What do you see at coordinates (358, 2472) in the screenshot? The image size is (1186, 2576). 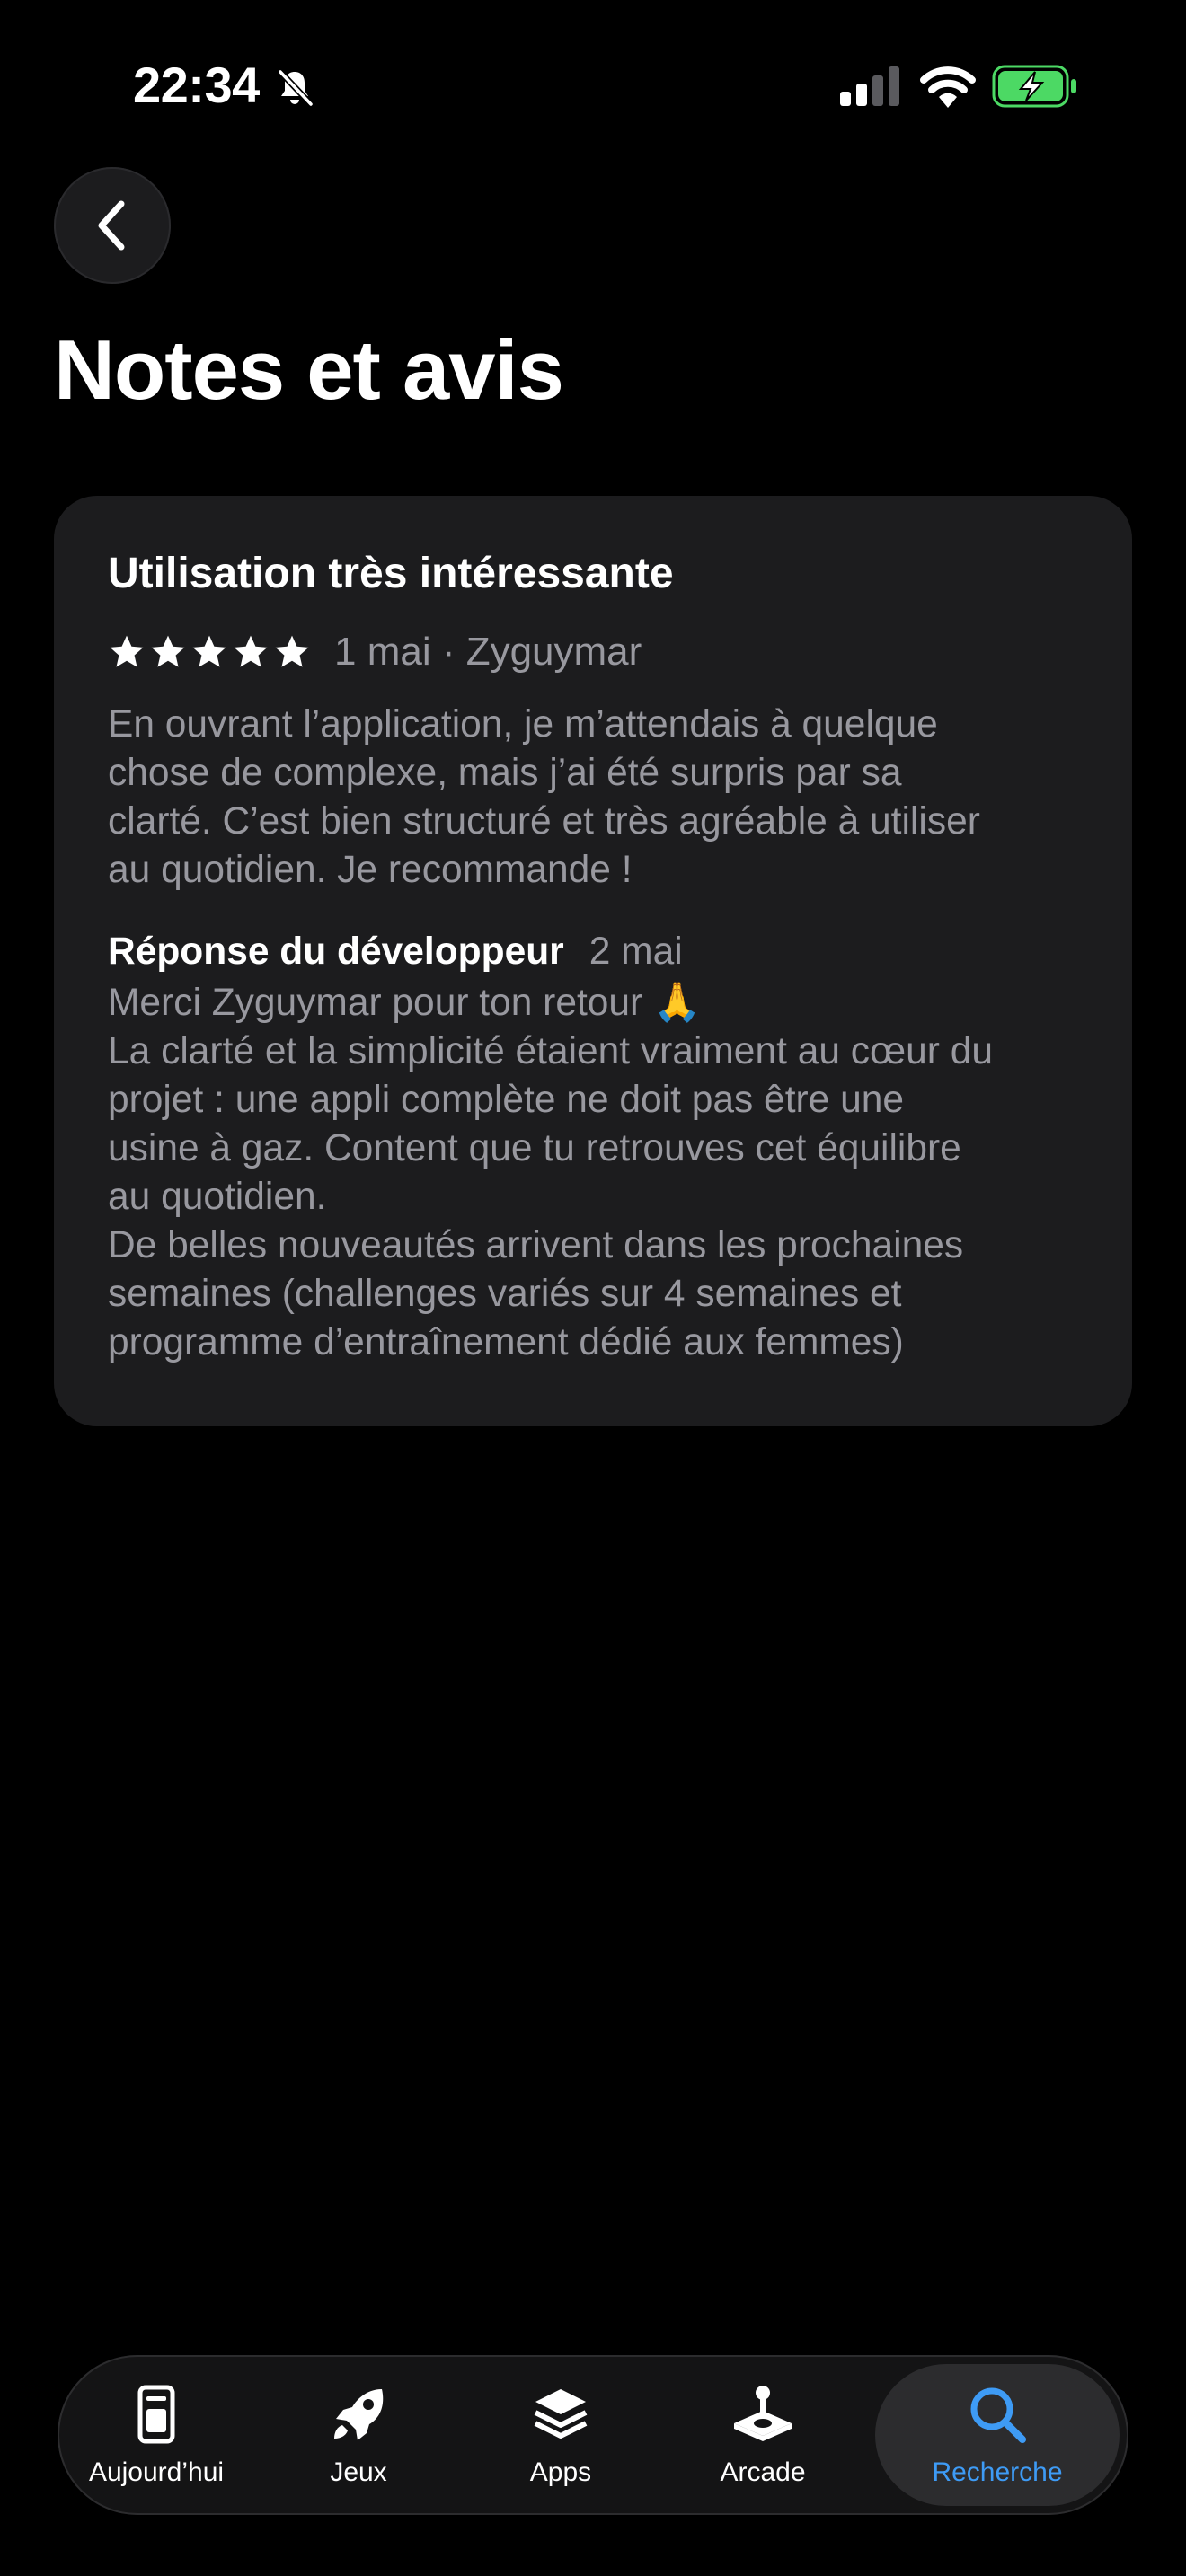 I see `tab-label: Jeux` at bounding box center [358, 2472].